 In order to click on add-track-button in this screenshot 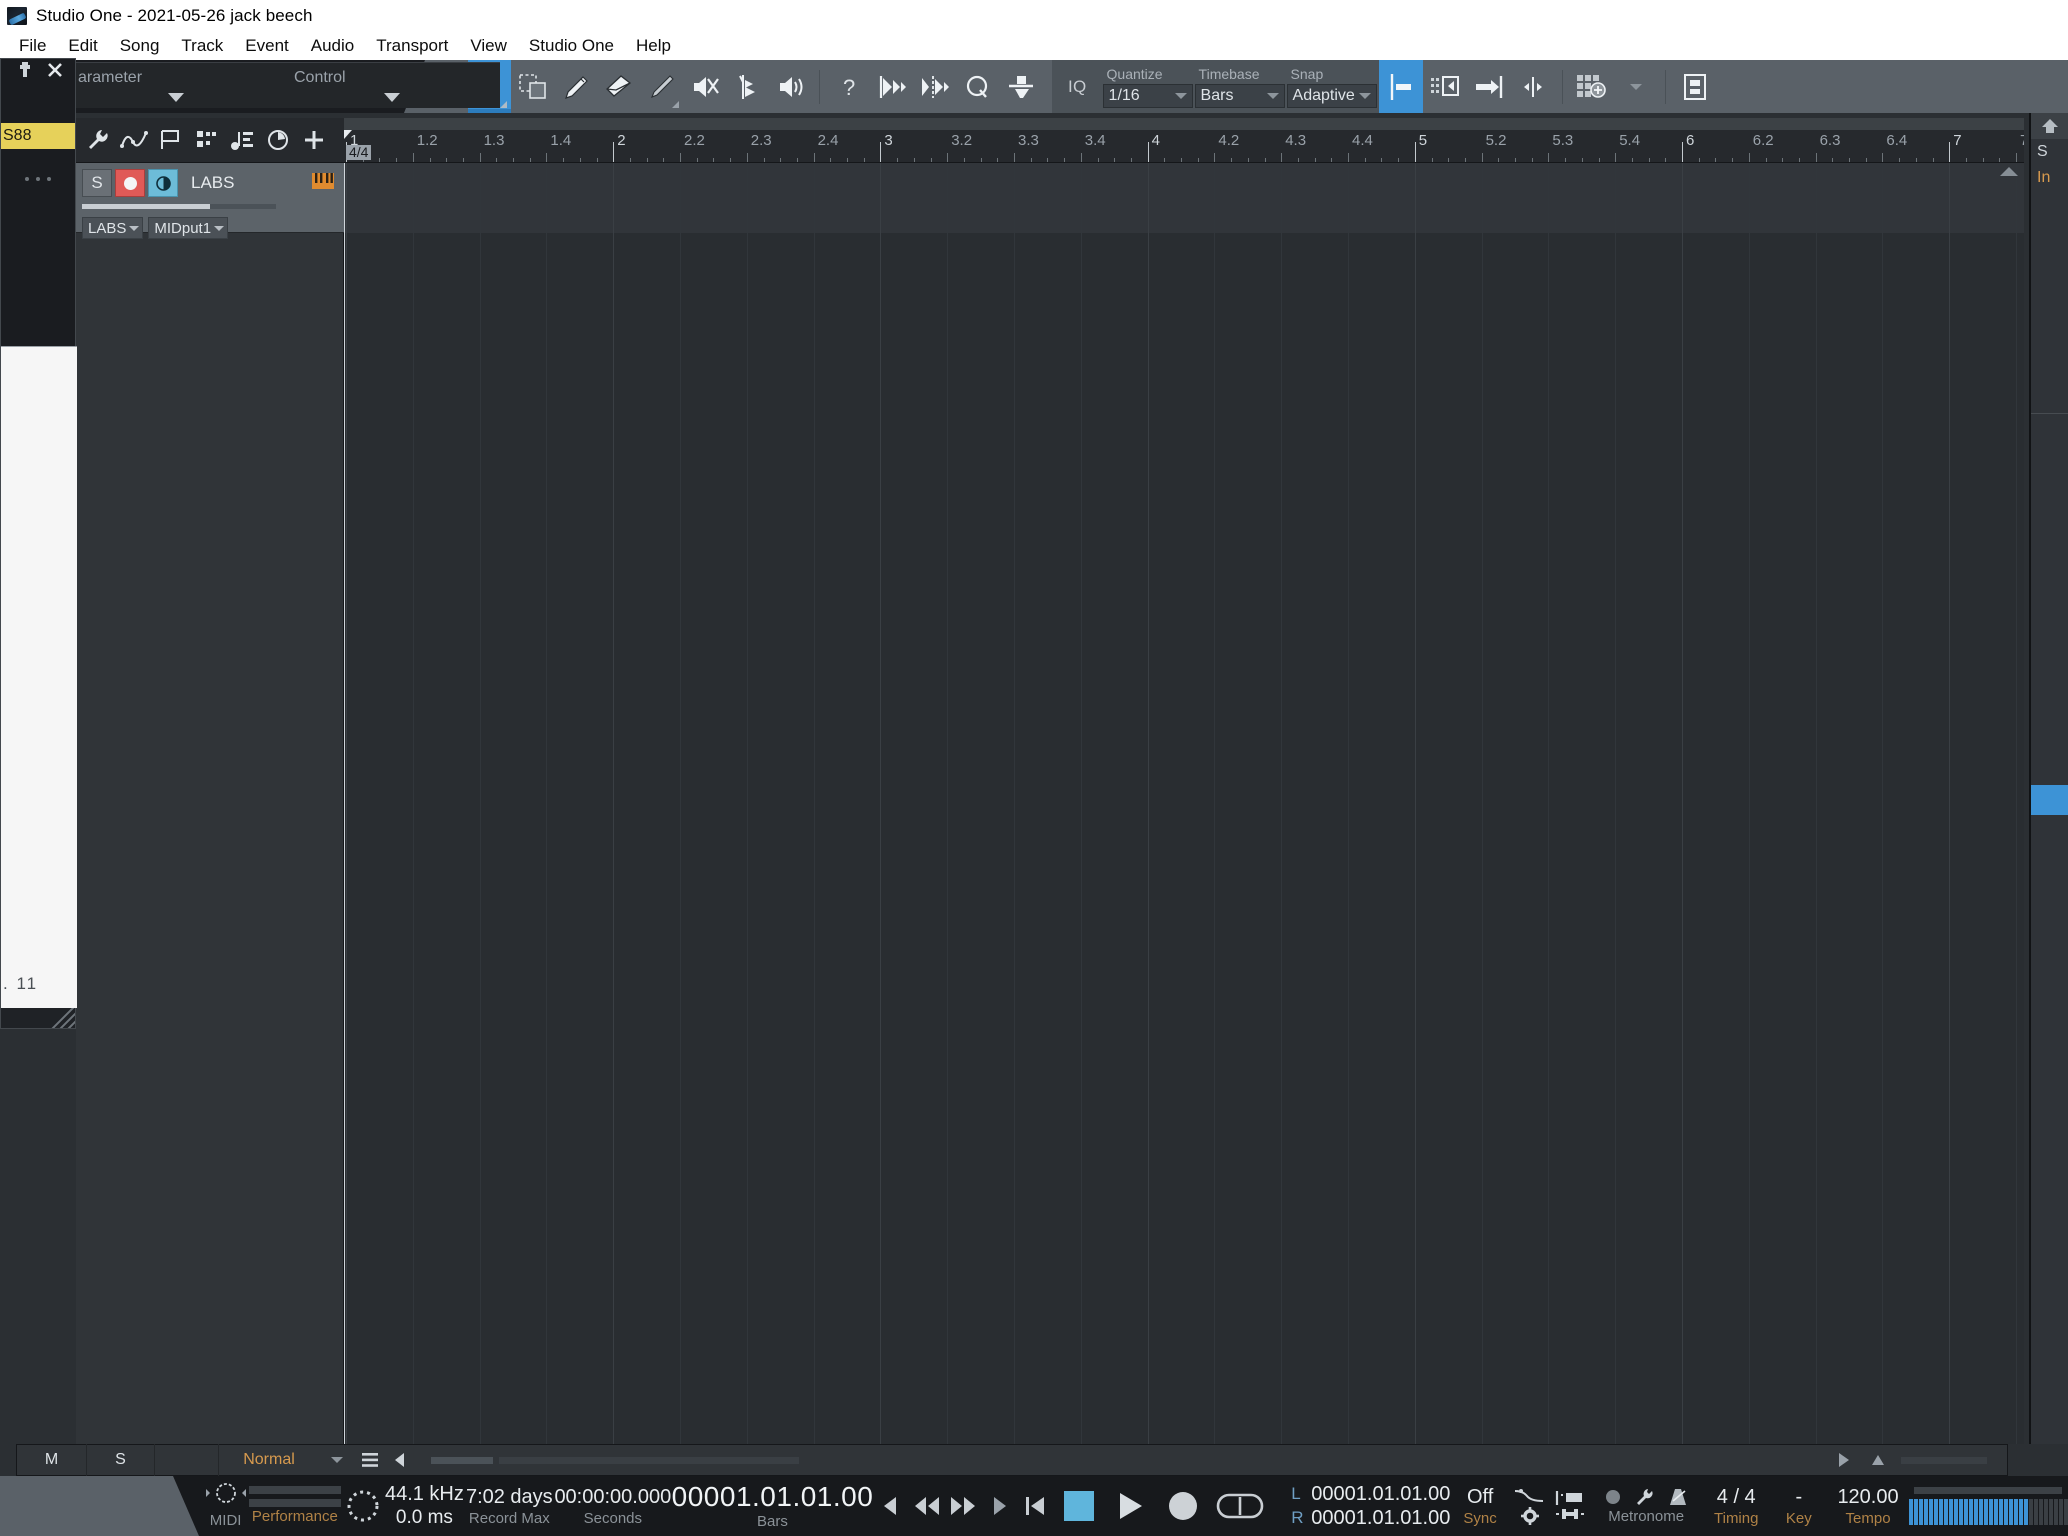, I will do `click(1592, 86)`.